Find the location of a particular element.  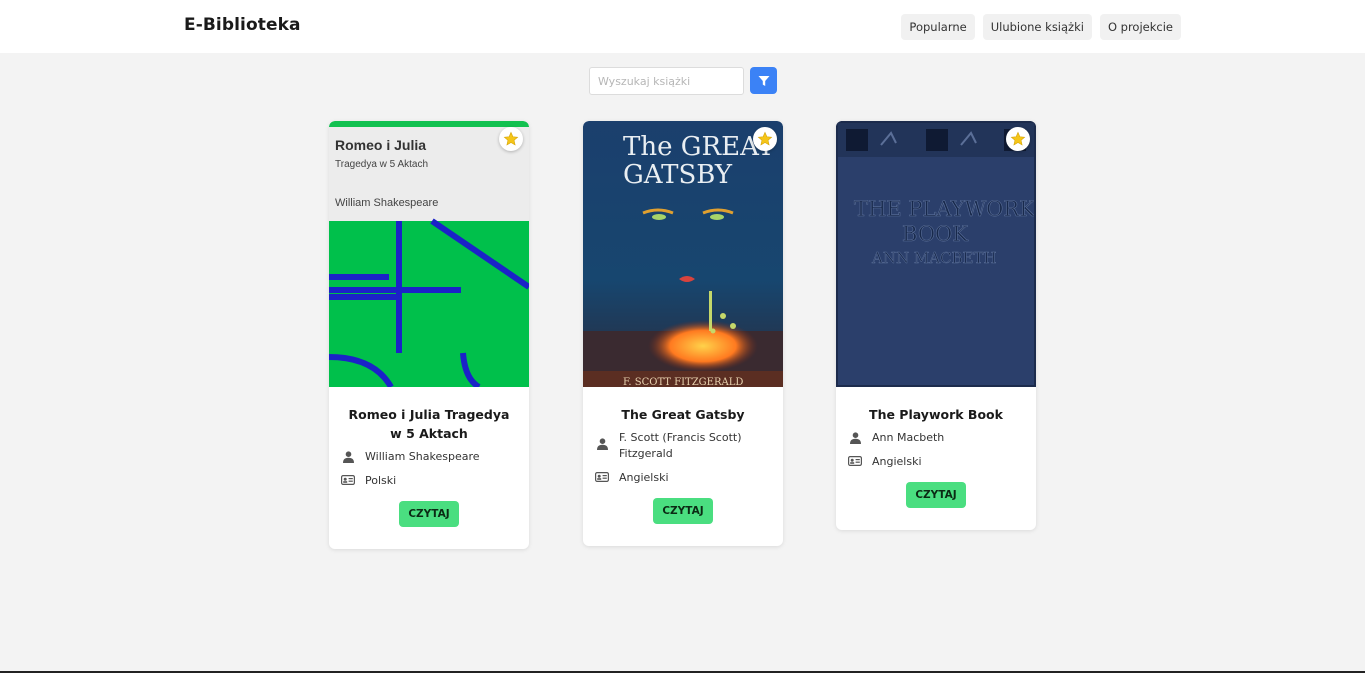

book-cover: The GREAT GATSBY F. SCOTT FITZGERALD is located at coordinates (683, 254).